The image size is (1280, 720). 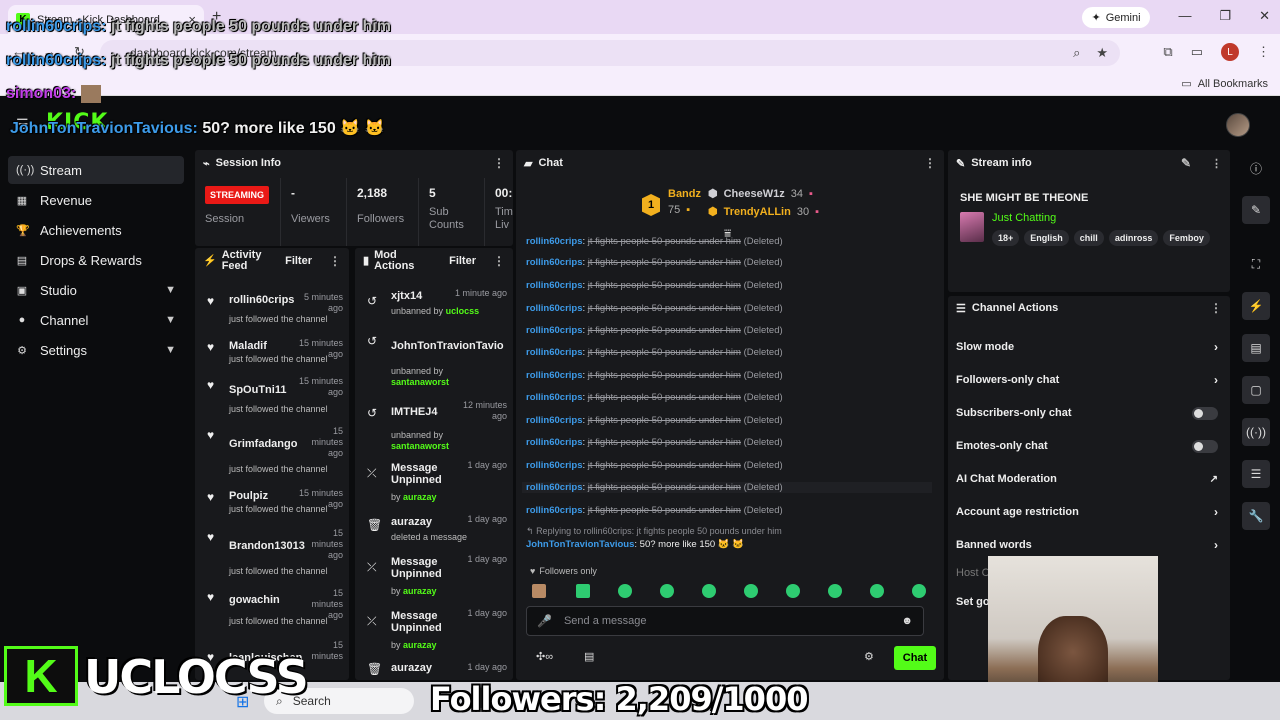 I want to click on follower-name: Grimfadango, so click(x=263, y=444).